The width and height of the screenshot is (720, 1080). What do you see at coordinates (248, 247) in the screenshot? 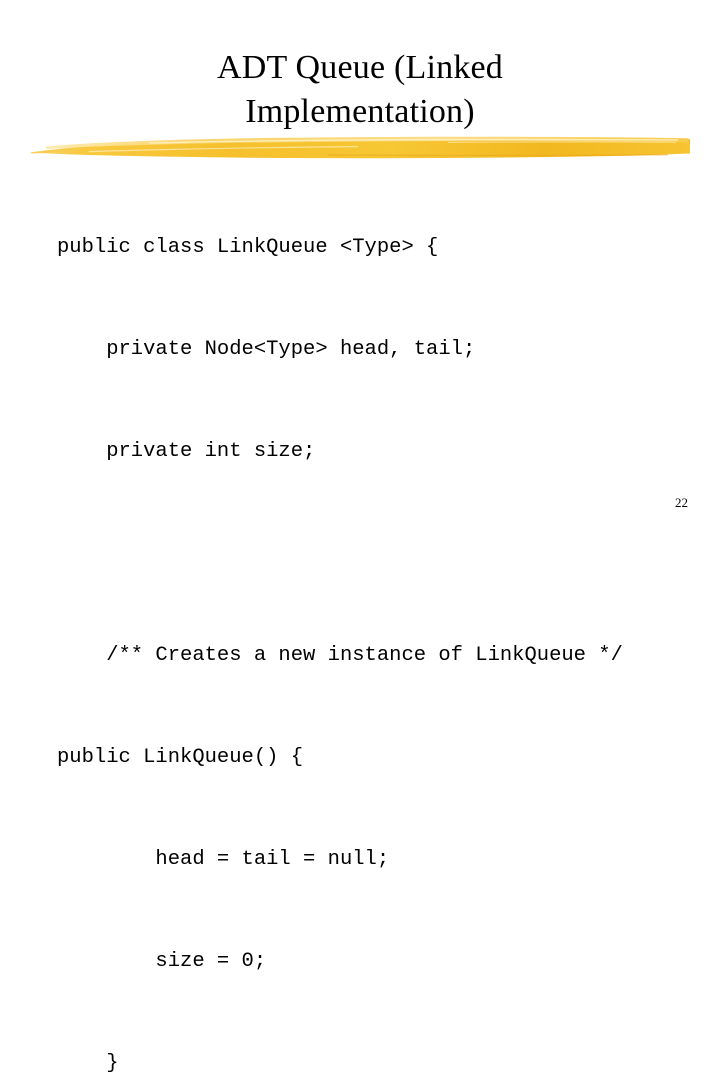
I see `code-line: public class LinkQueue <Type> {` at bounding box center [248, 247].